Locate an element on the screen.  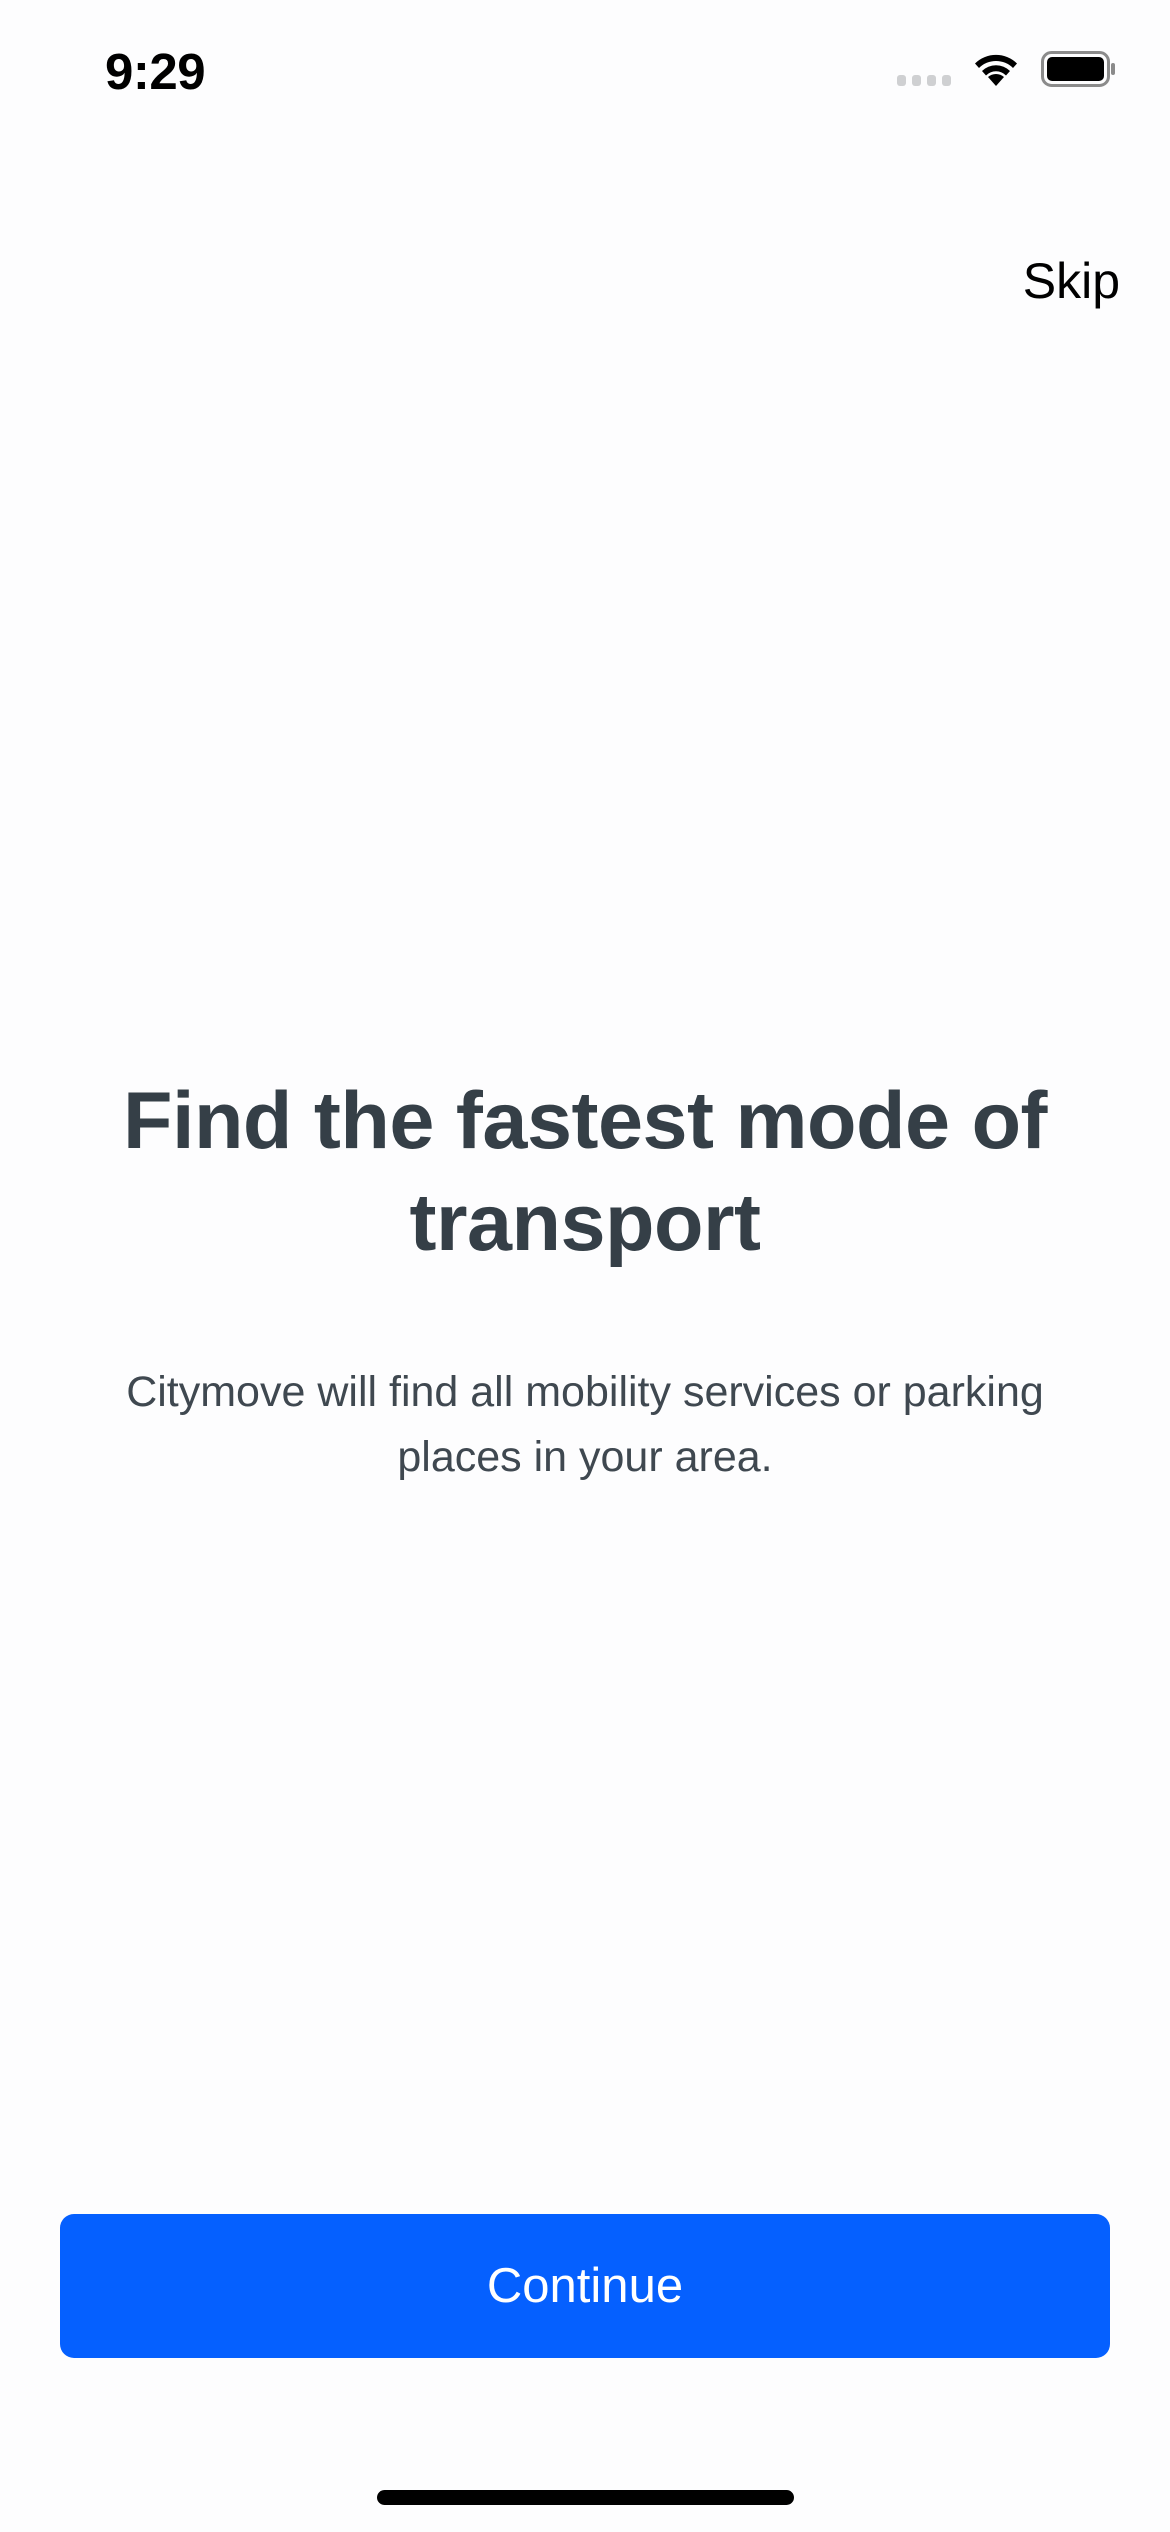
cellular-signal-icon is located at coordinates (924, 69).